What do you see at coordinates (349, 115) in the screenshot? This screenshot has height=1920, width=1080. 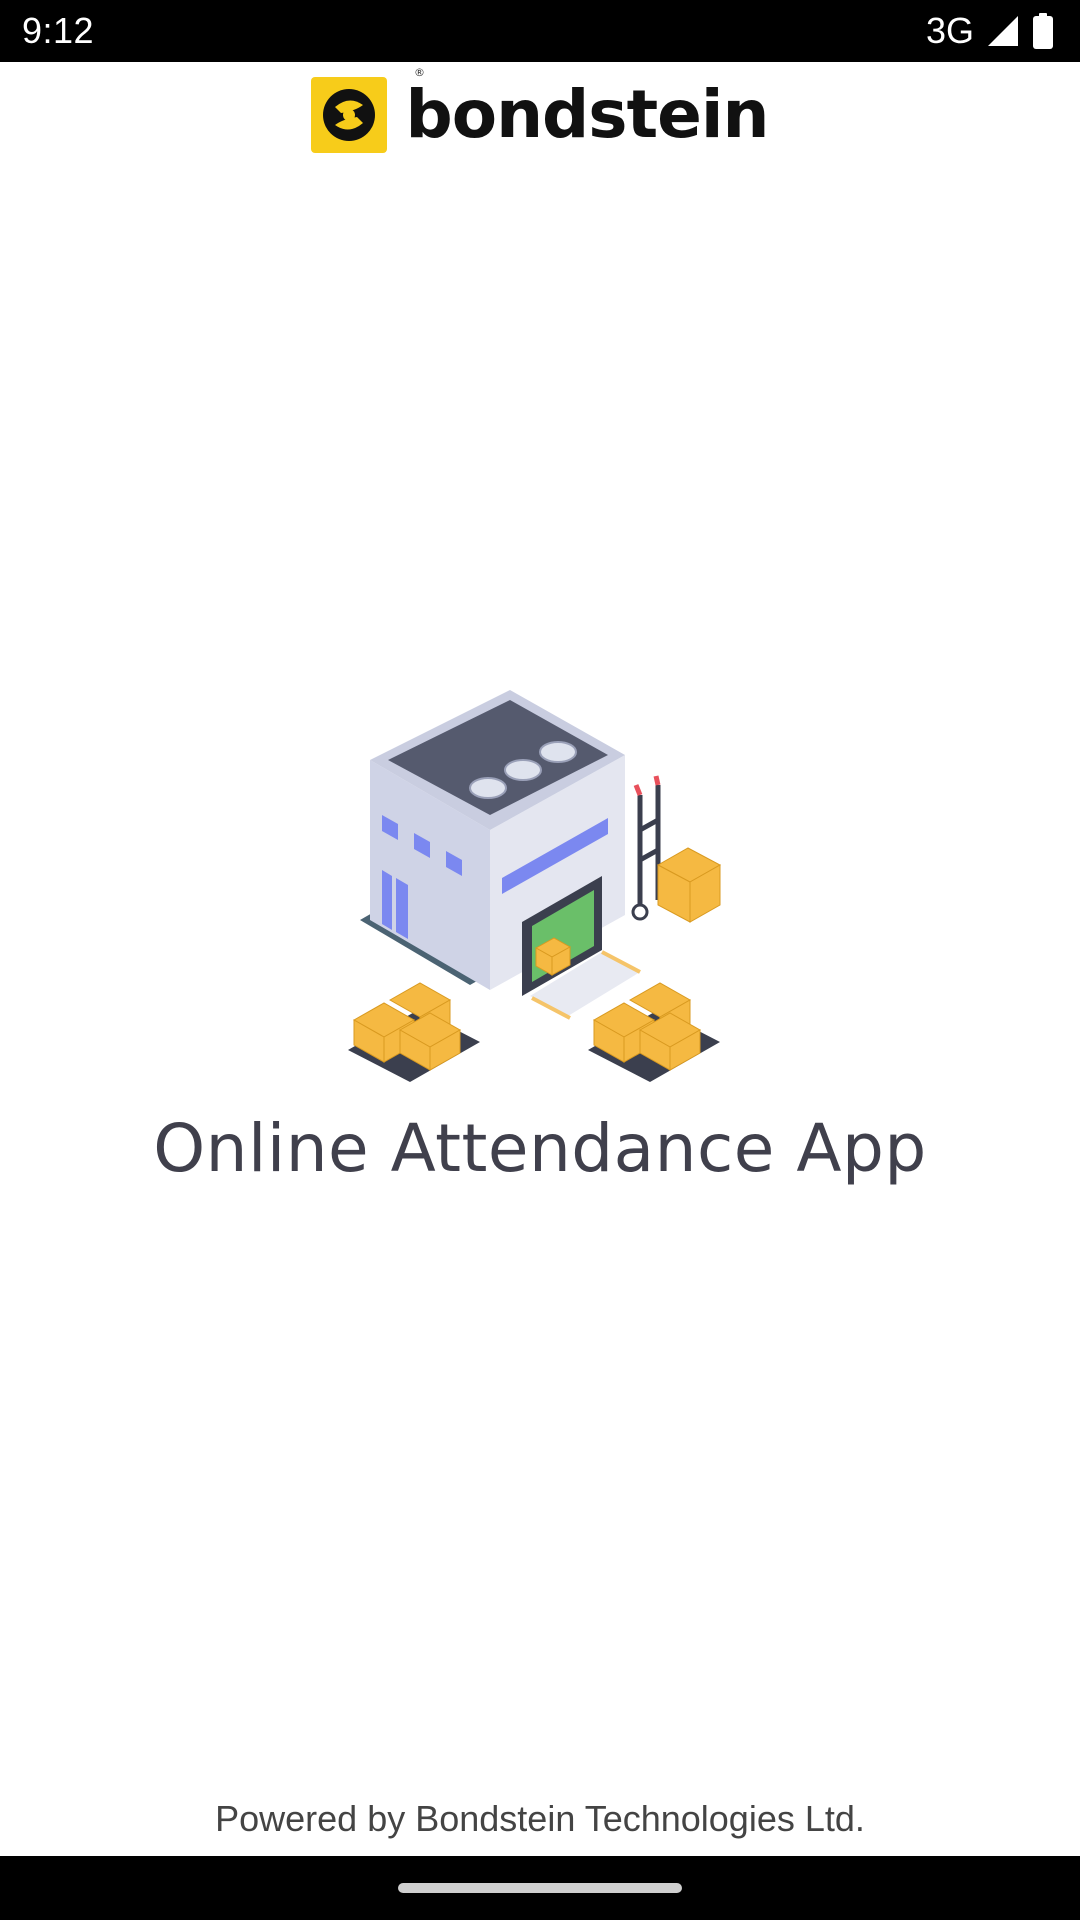 I see `bondstein-logo-icon` at bounding box center [349, 115].